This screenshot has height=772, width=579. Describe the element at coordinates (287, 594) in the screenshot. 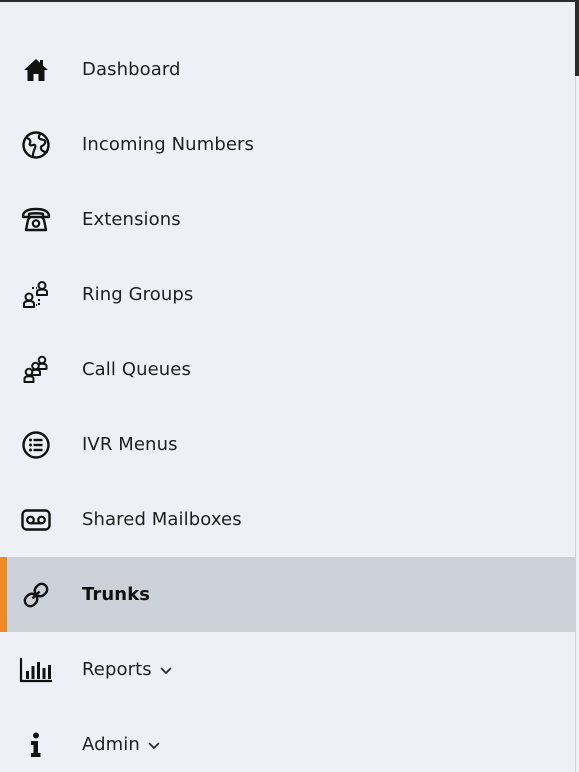

I see `sidebar-item-trunks: Trunks` at that location.